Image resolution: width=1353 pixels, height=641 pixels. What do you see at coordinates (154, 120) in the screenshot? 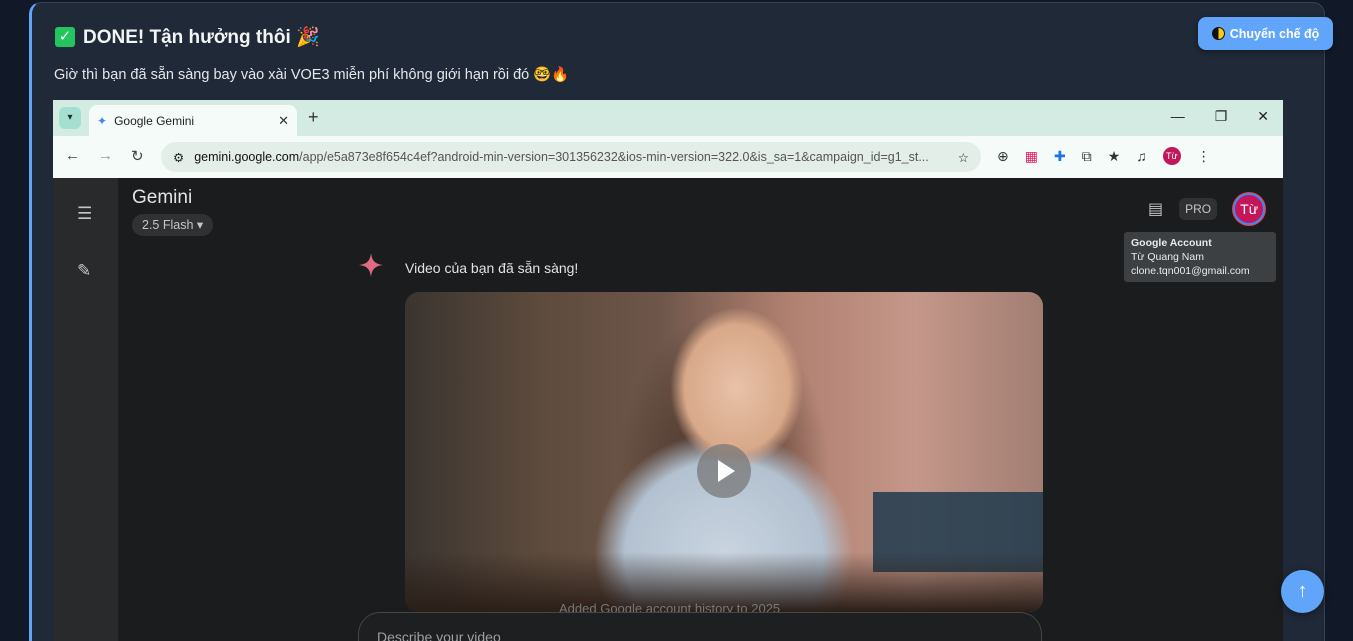
I see `tab-title: Google Gemini` at bounding box center [154, 120].